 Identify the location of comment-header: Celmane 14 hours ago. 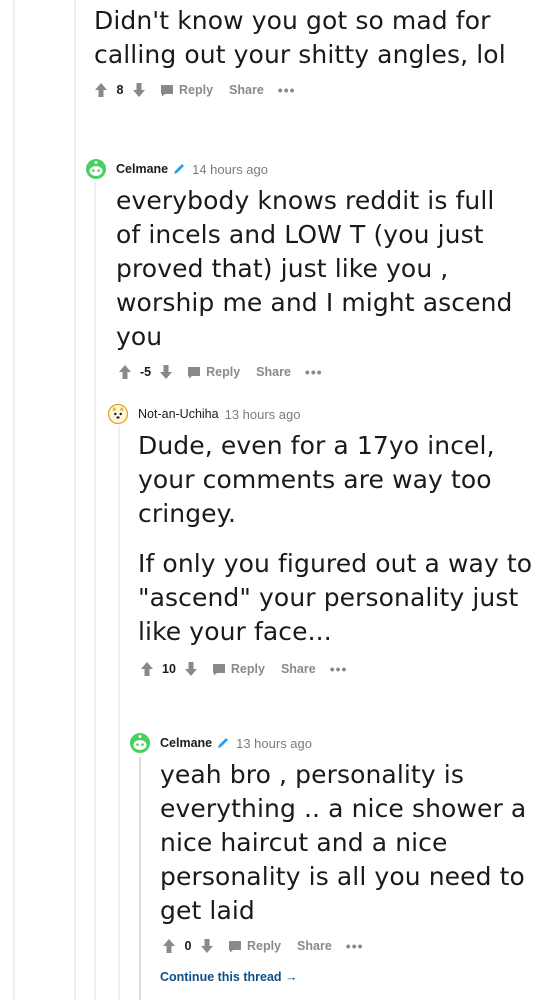
(306, 169).